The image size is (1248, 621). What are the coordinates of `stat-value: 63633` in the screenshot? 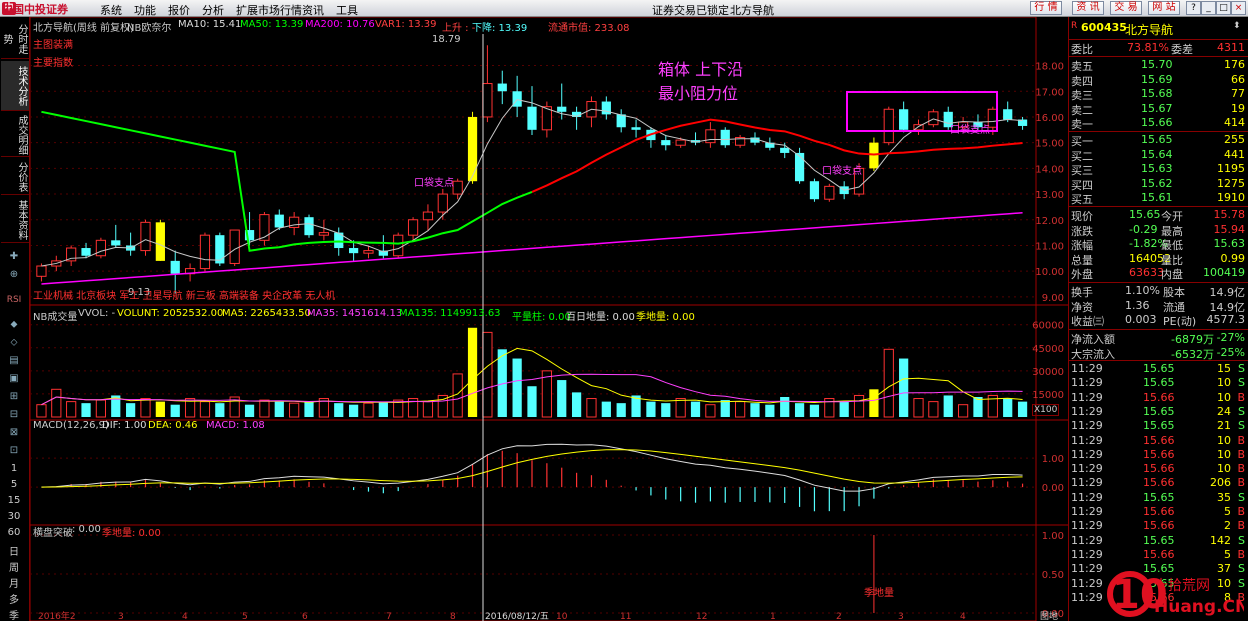 It's located at (1146, 272).